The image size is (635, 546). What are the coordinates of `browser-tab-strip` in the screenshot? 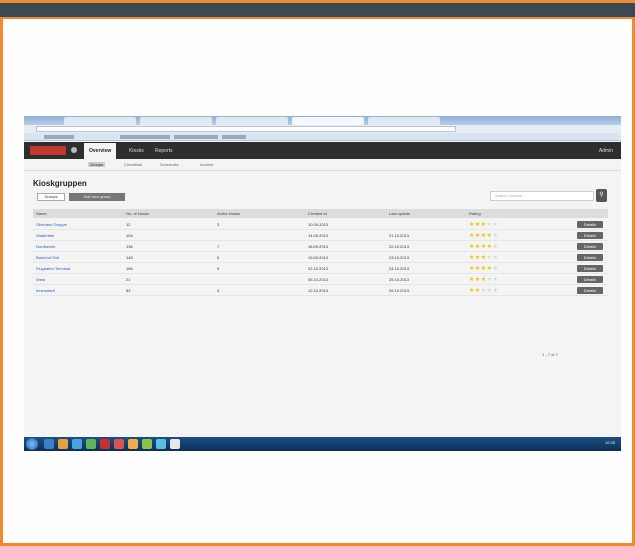 It's located at (322, 120).